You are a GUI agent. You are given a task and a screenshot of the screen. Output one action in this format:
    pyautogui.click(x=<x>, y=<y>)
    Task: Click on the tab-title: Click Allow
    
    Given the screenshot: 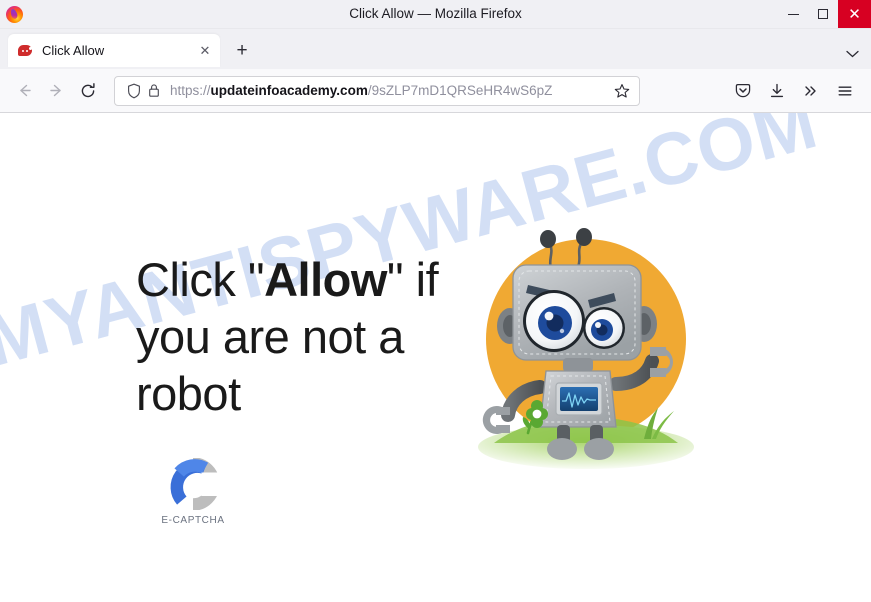 What is the action you would take?
    pyautogui.click(x=73, y=50)
    